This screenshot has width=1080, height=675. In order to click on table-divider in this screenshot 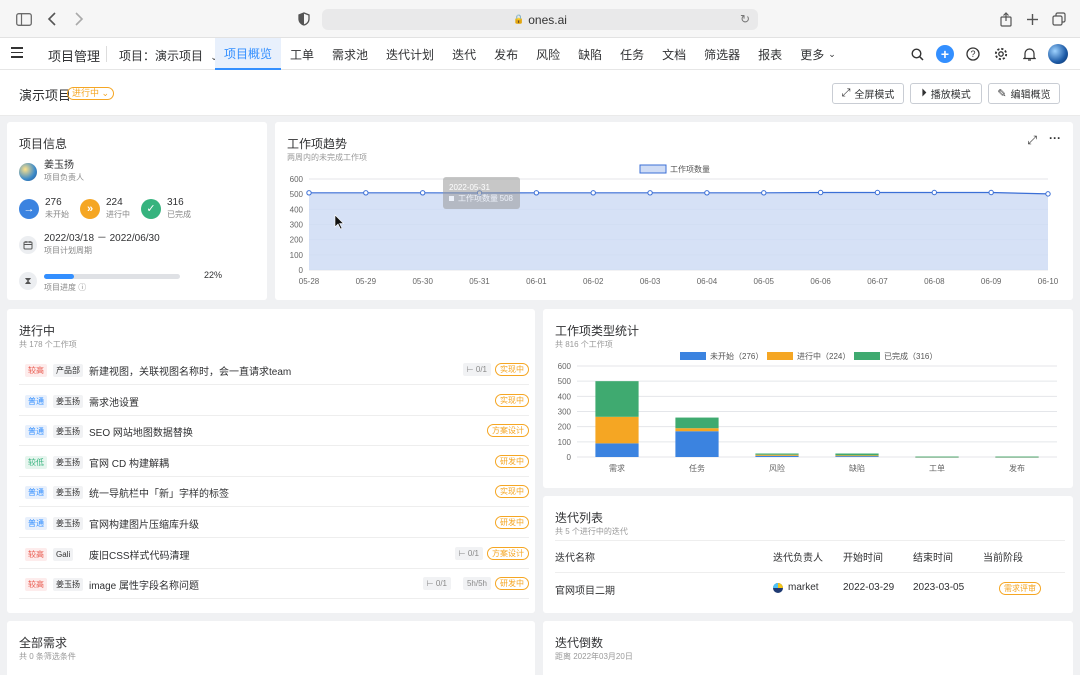, I will do `click(810, 572)`.